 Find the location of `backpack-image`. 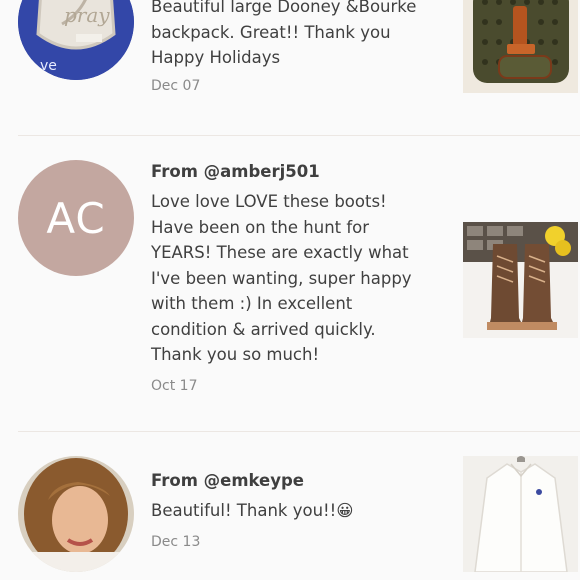

backpack-image is located at coordinates (520, 46).